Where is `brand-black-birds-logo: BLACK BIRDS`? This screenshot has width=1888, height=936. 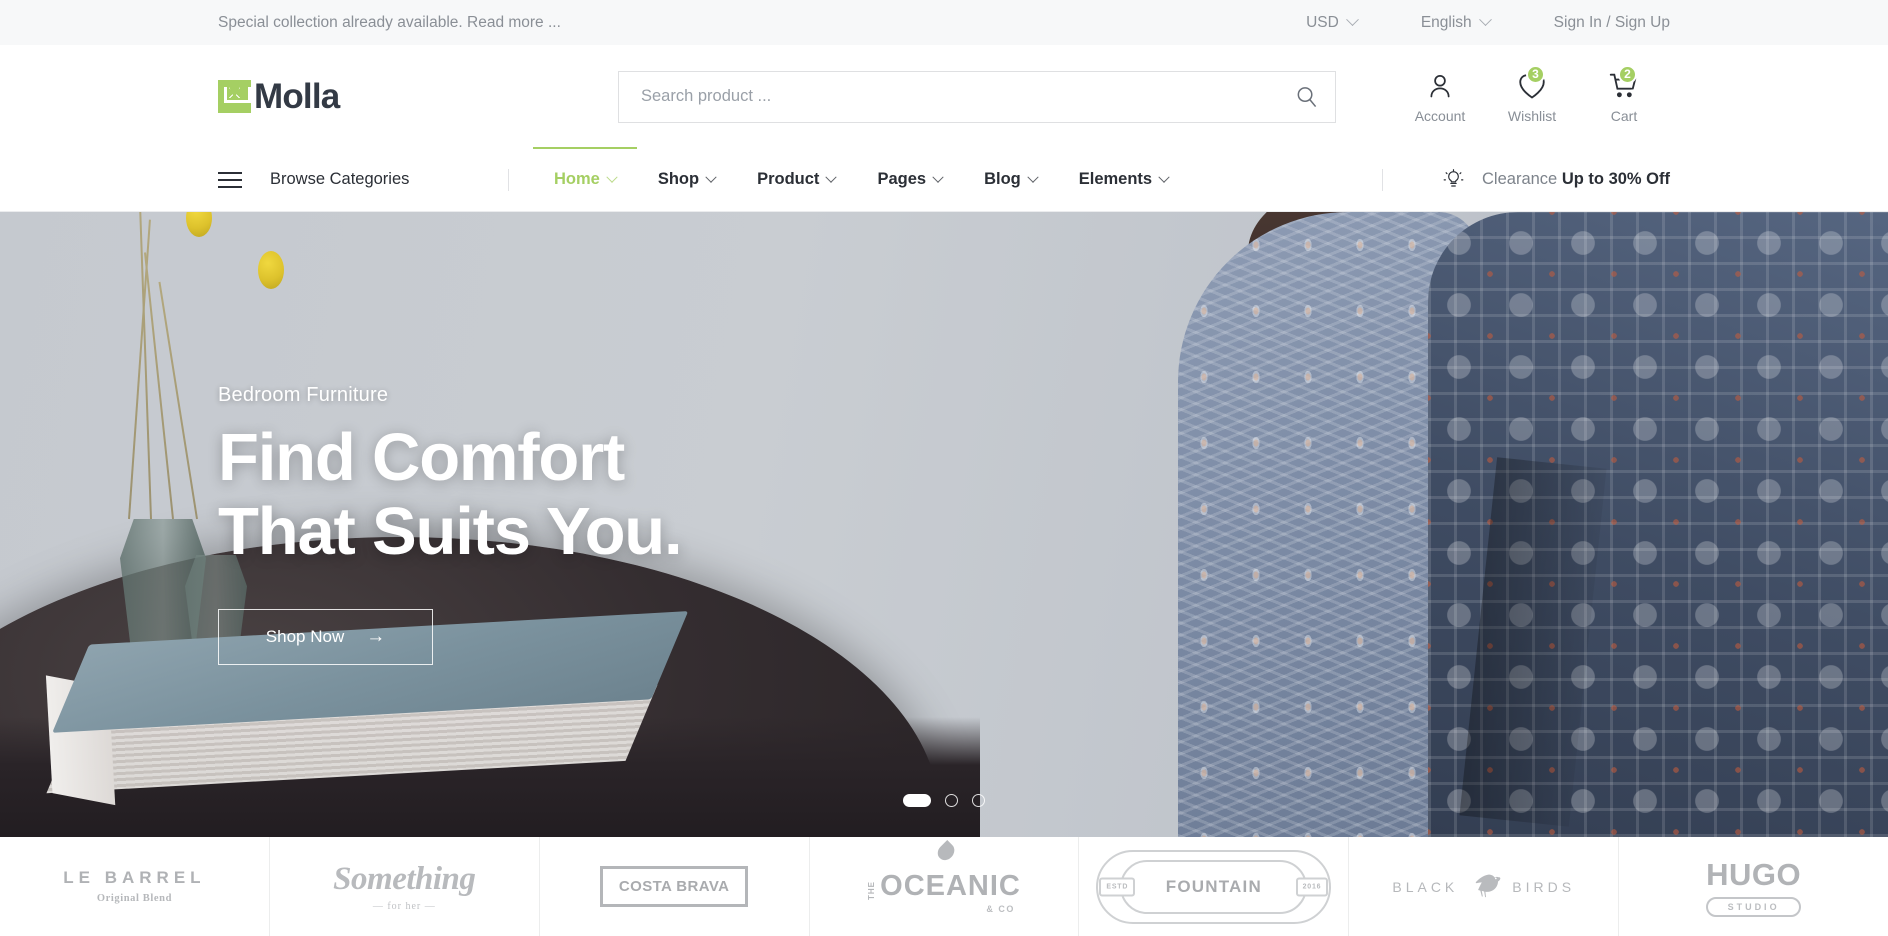
brand-black-birds-logo: BLACK BIRDS is located at coordinates (1483, 887).